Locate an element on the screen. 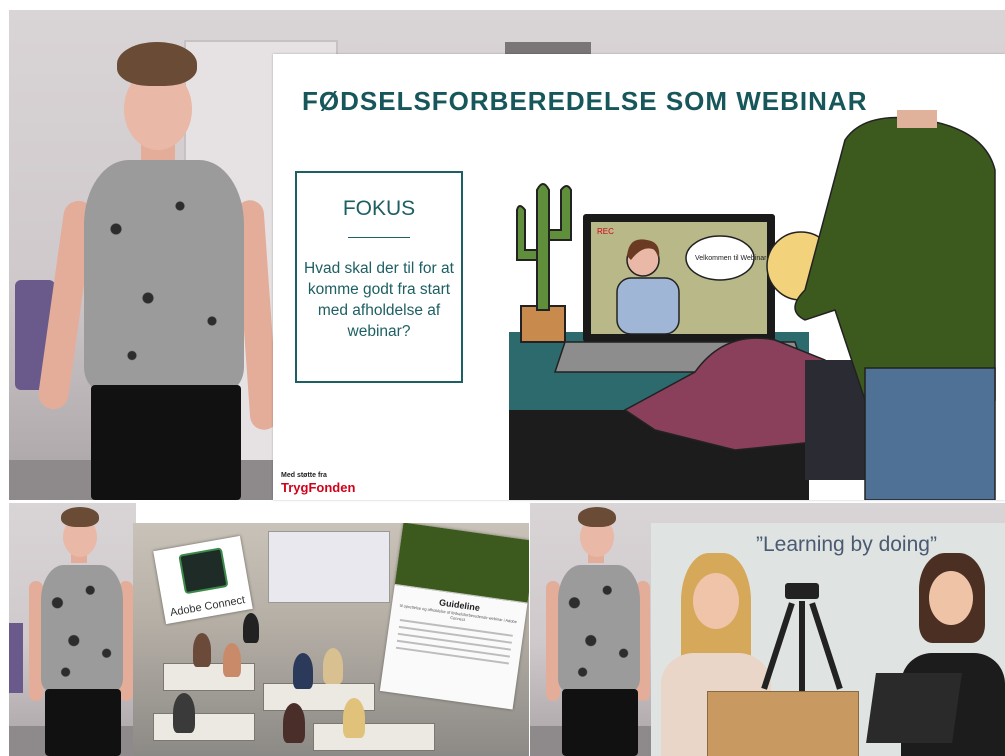 Image resolution: width=1005 pixels, height=756 pixels. bottom-left-video-frame is located at coordinates (72, 629).